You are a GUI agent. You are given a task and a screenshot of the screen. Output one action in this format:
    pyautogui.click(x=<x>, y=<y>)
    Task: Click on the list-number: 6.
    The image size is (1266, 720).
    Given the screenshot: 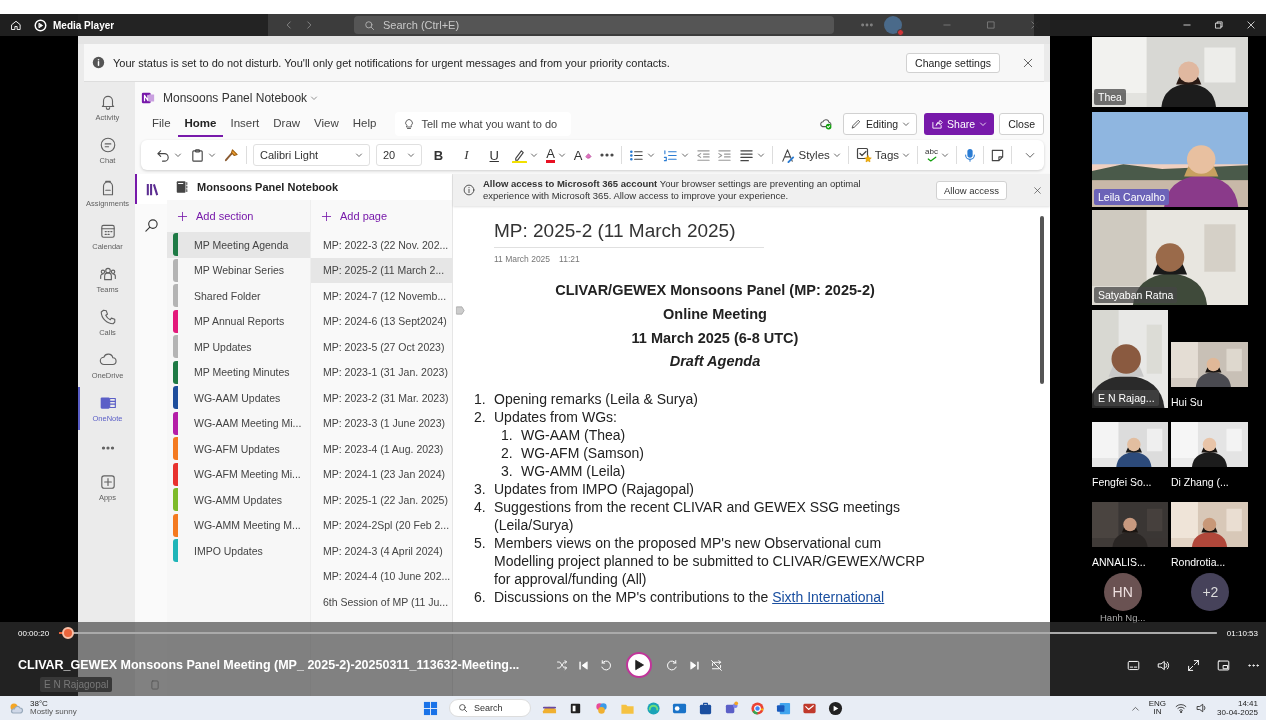 What is the action you would take?
    pyautogui.click(x=480, y=597)
    